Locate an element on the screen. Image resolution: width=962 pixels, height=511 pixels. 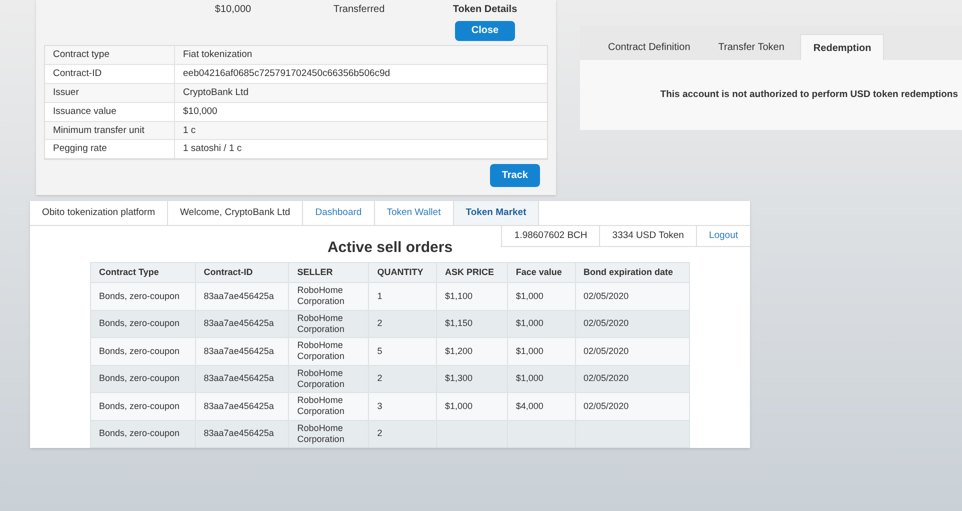
table-cell-text: $10,000 is located at coordinates (233, 10).